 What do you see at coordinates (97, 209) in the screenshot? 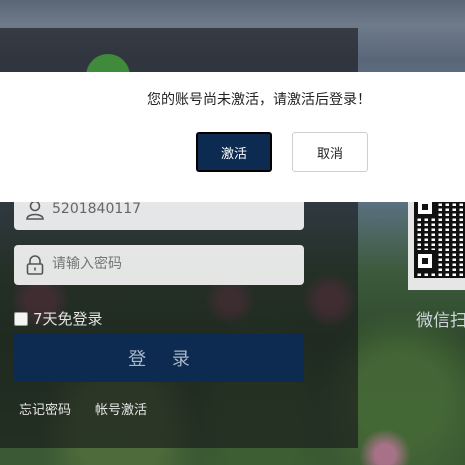
I see `username-value: 5201840117` at bounding box center [97, 209].